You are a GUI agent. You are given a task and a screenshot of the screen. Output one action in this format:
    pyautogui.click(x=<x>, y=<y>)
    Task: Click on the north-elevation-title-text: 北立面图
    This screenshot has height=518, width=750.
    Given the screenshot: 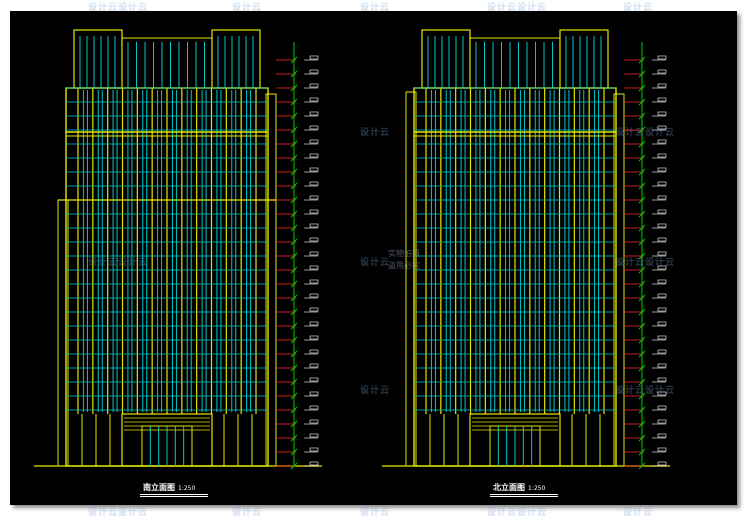 What is the action you would take?
    pyautogui.click(x=509, y=487)
    